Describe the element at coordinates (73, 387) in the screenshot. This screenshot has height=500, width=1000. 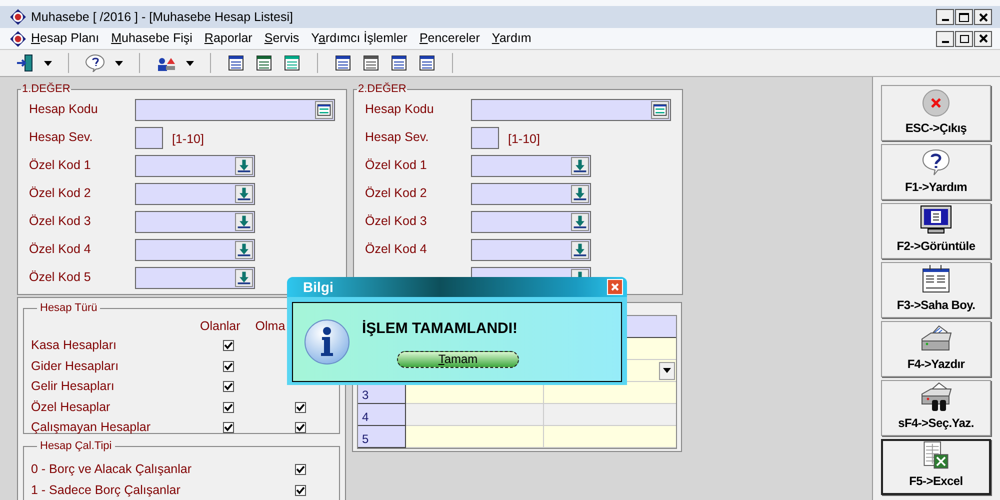
I see `checkbox-label: Gelir Hesapları` at that location.